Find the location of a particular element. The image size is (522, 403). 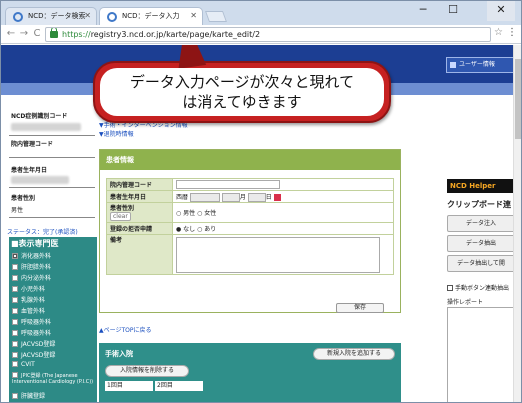

refusal-yes-radio: あり is located at coordinates (210, 229).